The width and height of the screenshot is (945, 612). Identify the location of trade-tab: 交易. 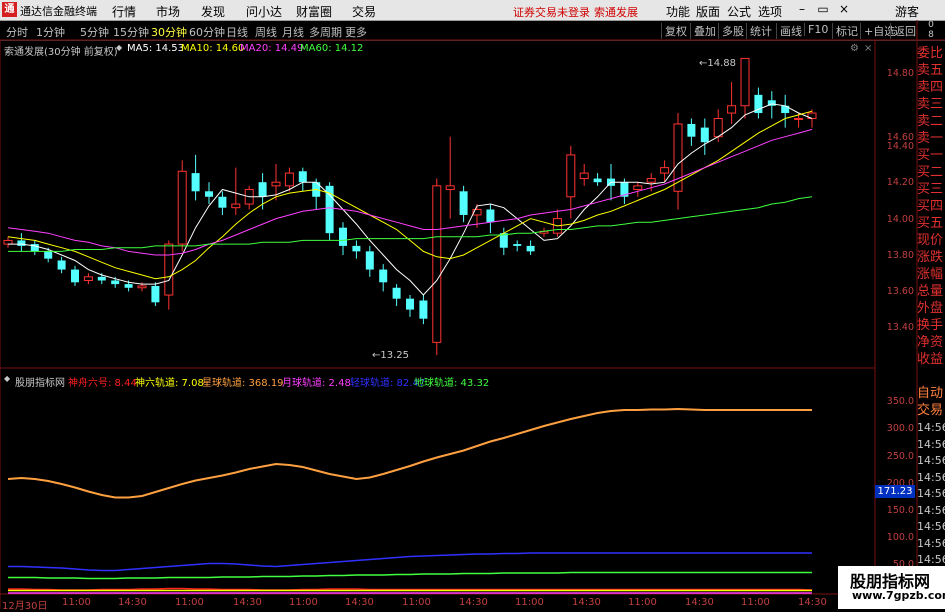
(931, 410).